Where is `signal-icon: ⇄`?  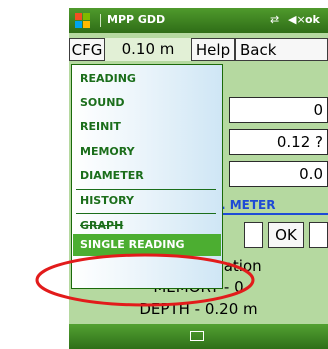 signal-icon: ⇄ is located at coordinates (274, 19).